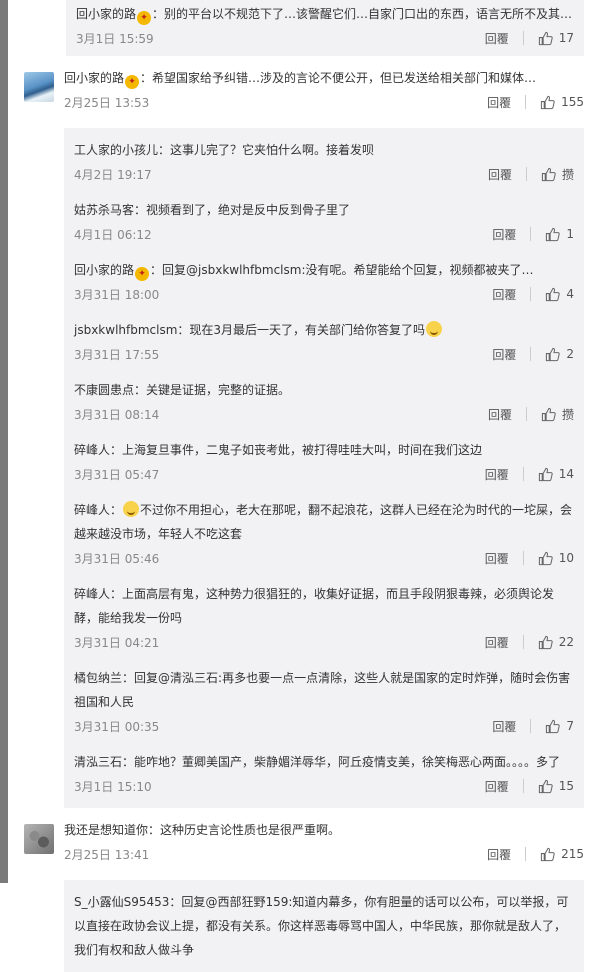  I want to click on like-button: 1, so click(559, 234).